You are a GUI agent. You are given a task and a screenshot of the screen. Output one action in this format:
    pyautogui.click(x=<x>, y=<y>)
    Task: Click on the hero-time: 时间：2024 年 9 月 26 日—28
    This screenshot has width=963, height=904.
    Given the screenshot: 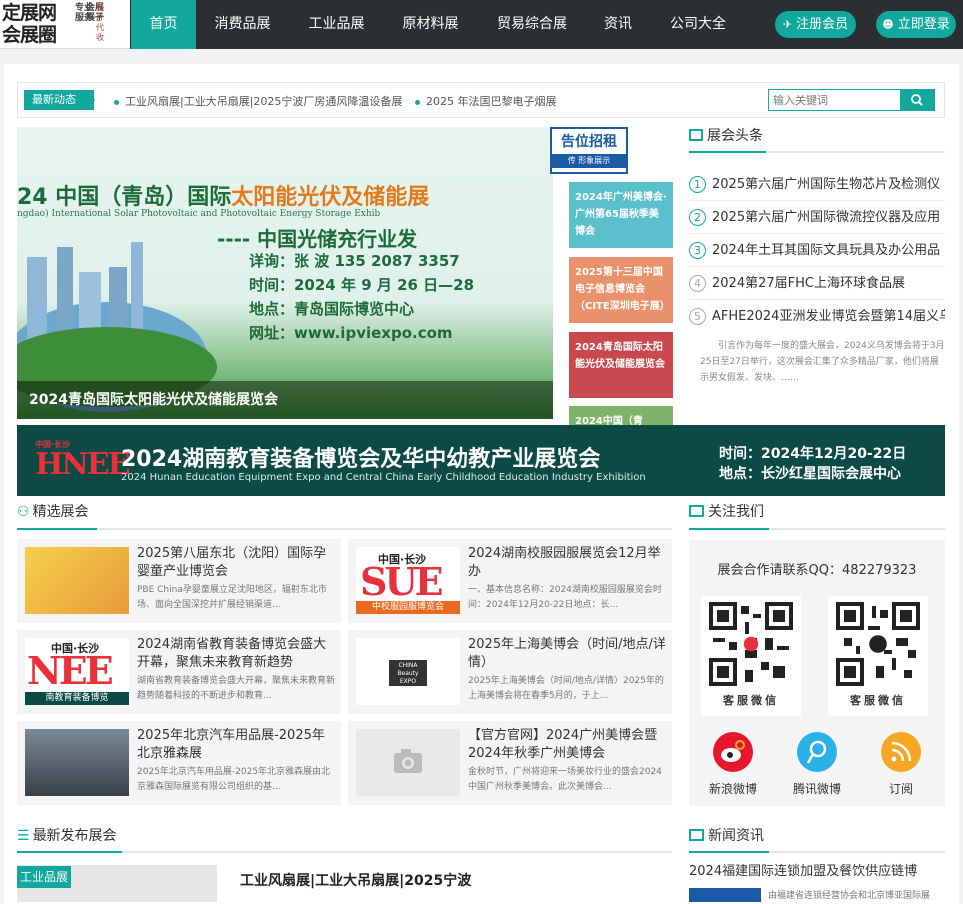 What is the action you would take?
    pyautogui.click(x=362, y=285)
    